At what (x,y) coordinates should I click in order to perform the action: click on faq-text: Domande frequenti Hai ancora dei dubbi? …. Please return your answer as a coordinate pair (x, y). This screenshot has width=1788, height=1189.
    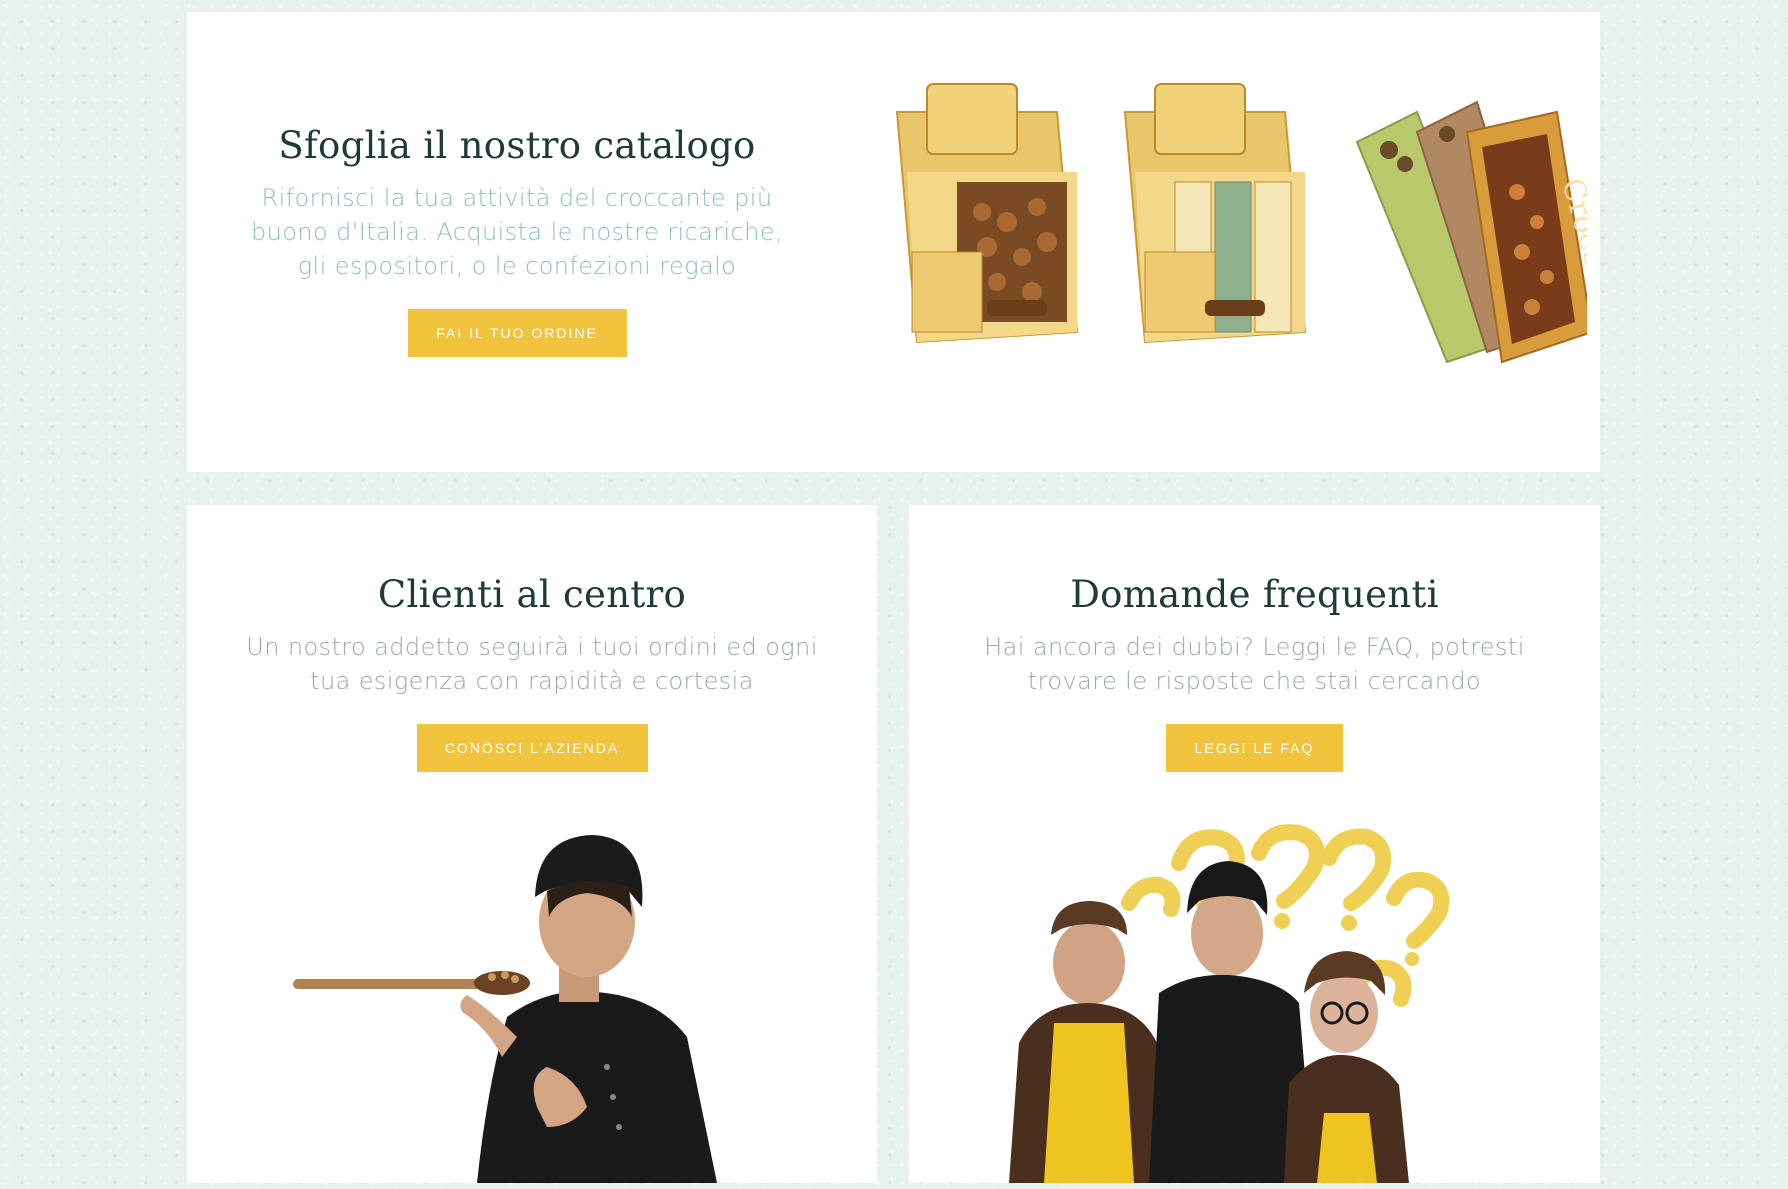
    Looking at the image, I should click on (1254, 672).